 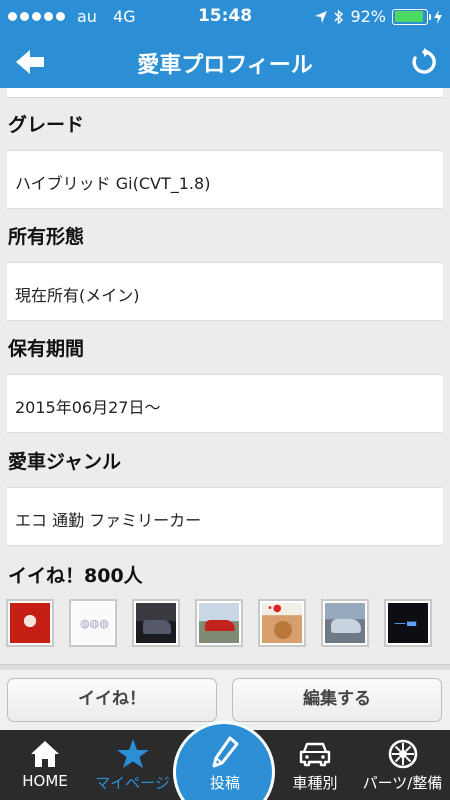 I want to click on tab-home: HOME, so click(x=45, y=765).